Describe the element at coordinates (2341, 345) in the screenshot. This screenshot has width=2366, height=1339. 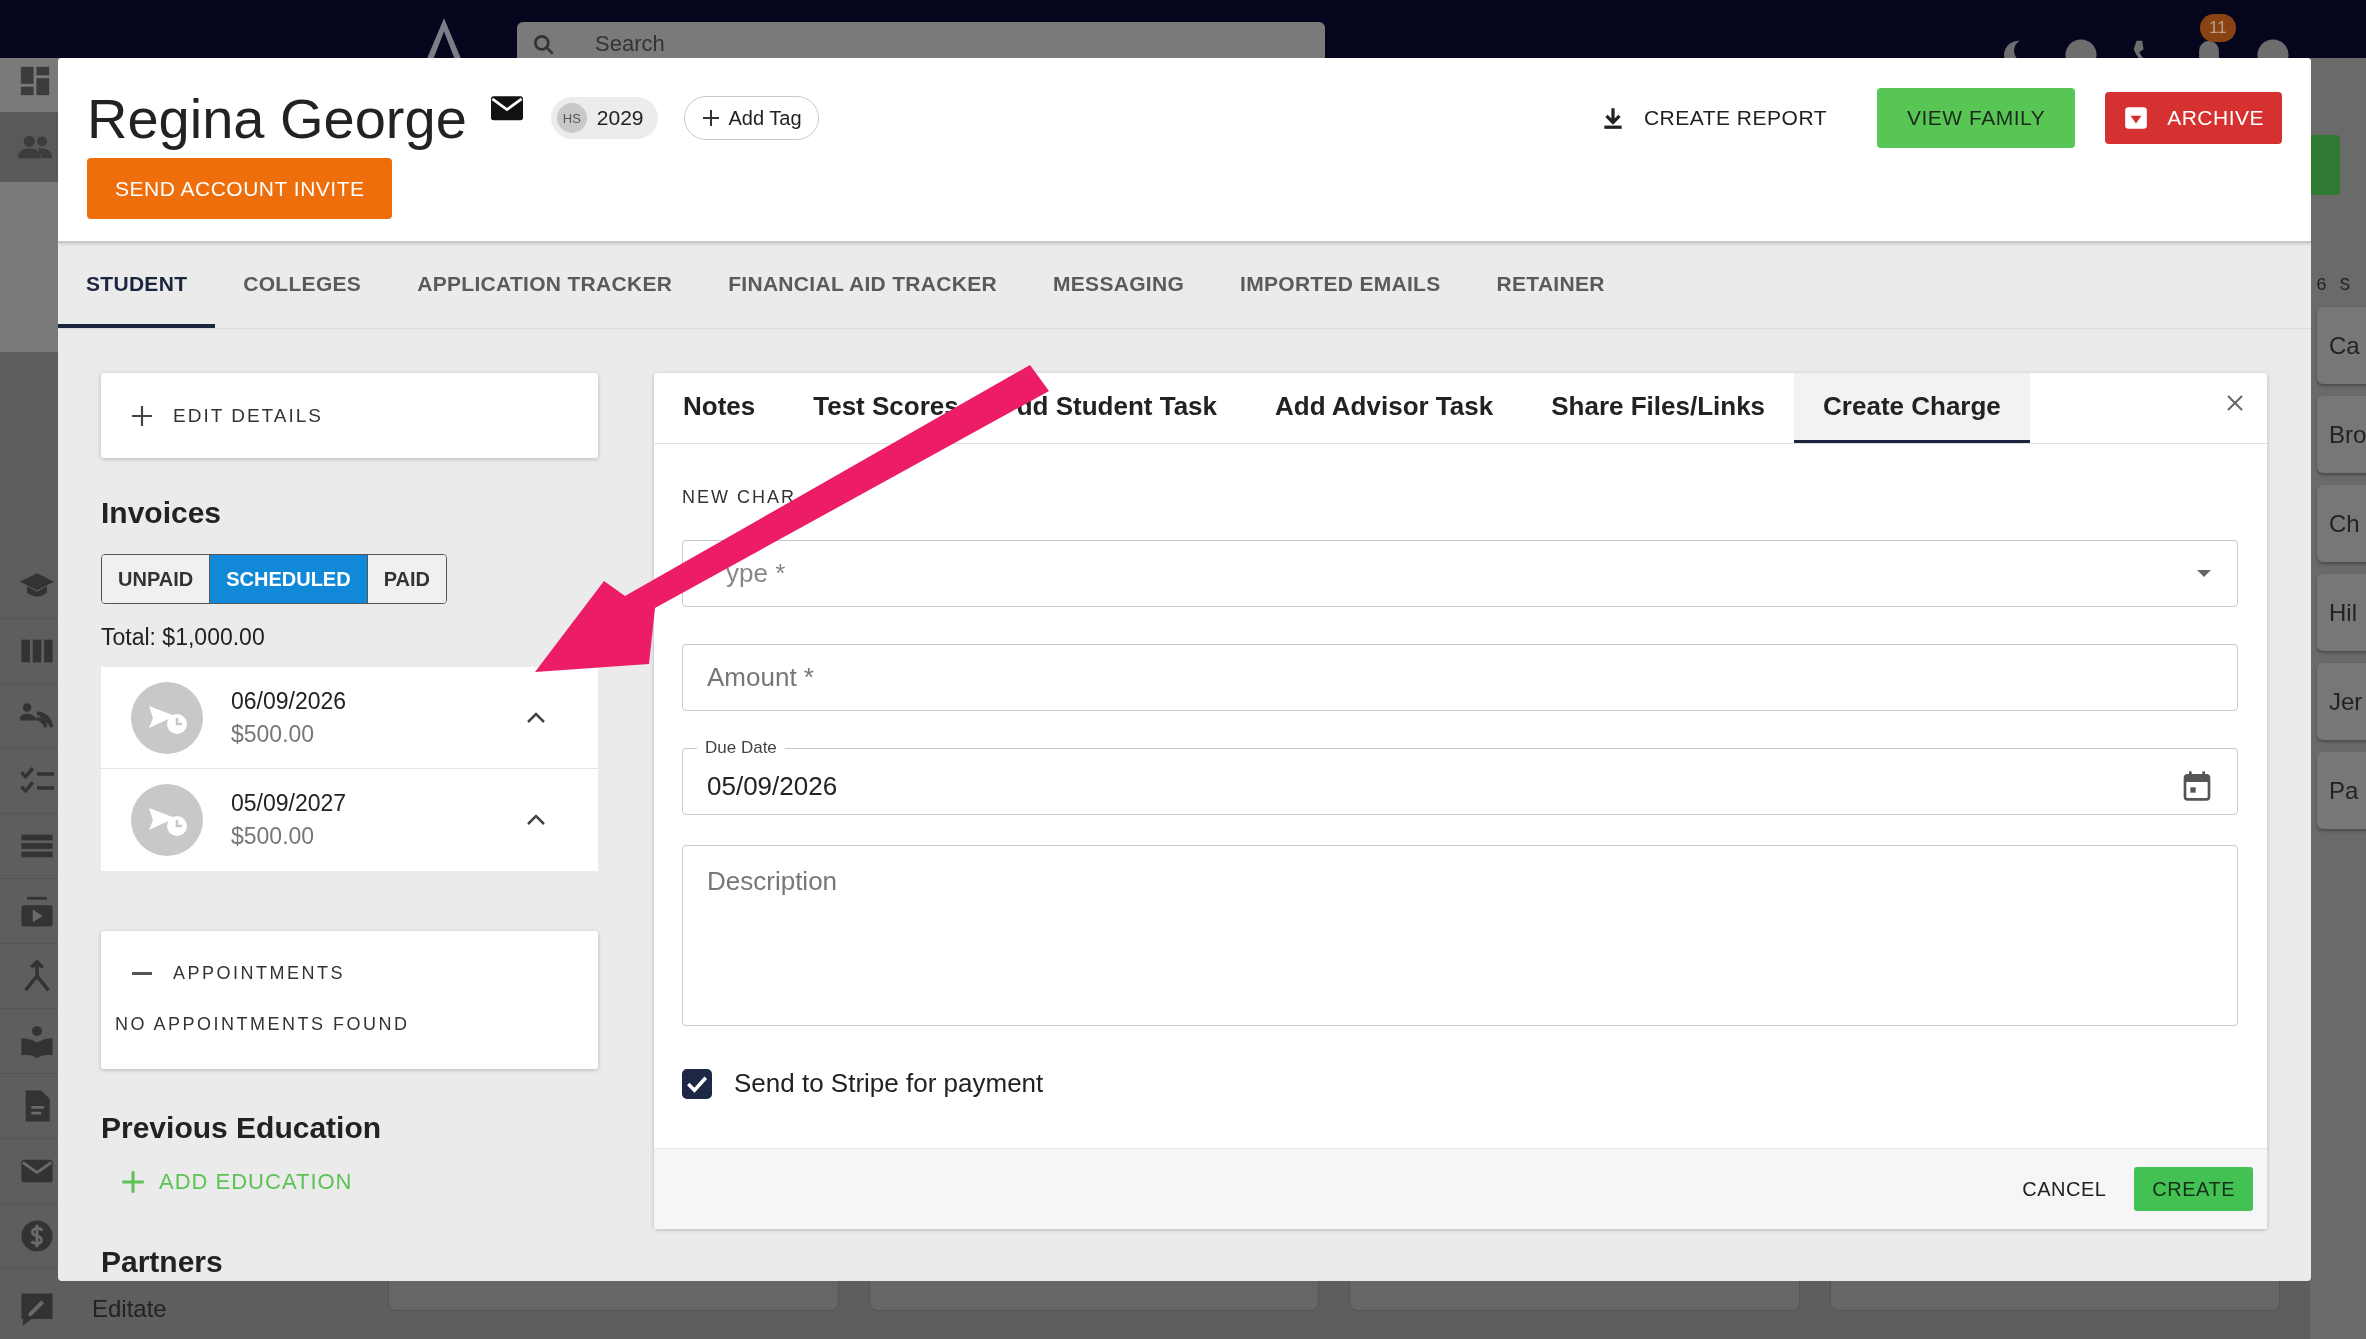
I see `list-card: Ca` at that location.